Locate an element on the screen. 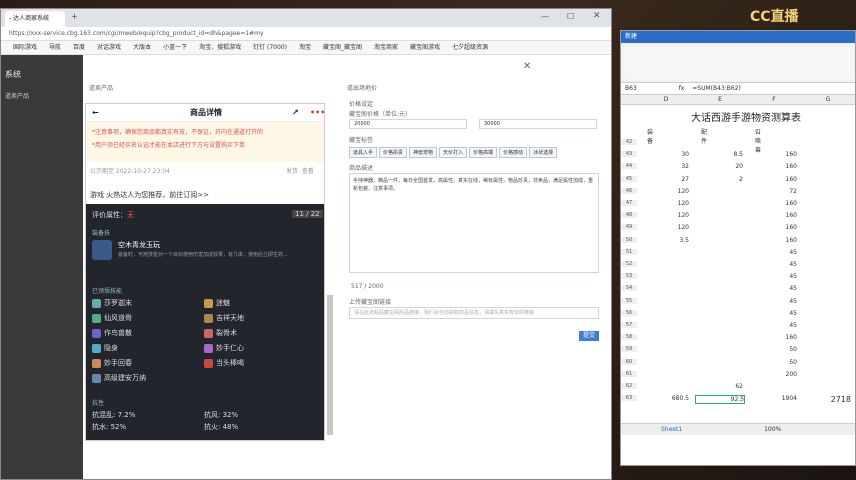 The image size is (856, 480). row-header: 54 is located at coordinates (629, 288).